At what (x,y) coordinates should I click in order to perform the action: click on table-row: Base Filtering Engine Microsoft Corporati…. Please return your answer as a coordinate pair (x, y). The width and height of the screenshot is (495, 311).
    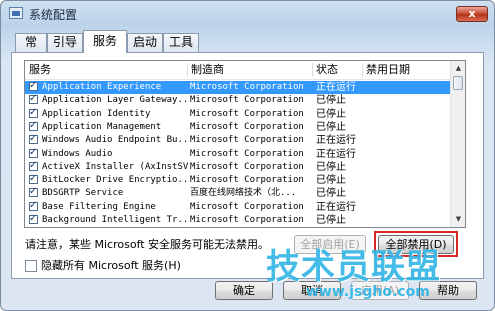
    Looking at the image, I should click on (238, 206).